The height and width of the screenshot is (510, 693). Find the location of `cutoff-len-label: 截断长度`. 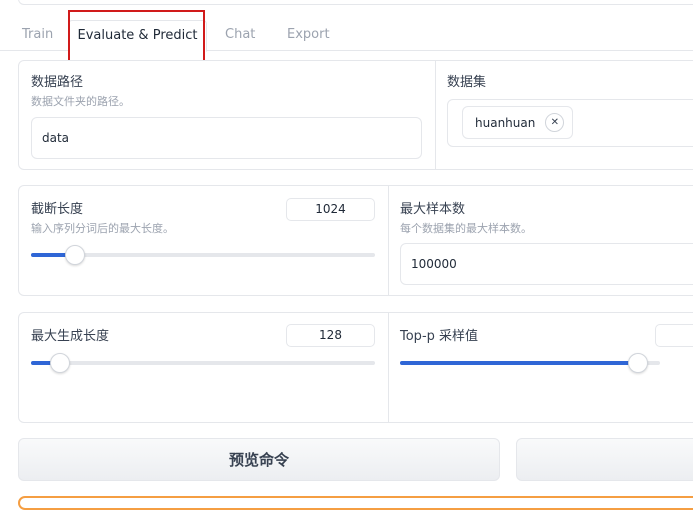

cutoff-len-label: 截断长度 is located at coordinates (57, 209).